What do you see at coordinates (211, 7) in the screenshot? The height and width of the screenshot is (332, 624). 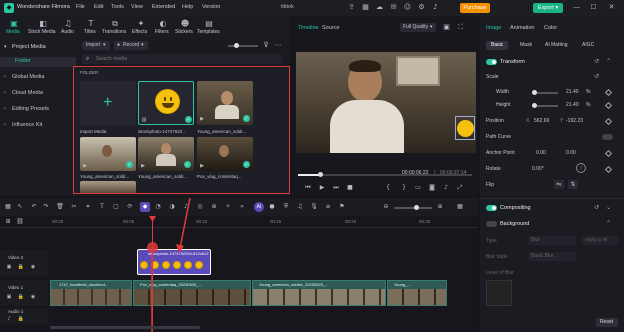 I see `menu-version: Version` at bounding box center [211, 7].